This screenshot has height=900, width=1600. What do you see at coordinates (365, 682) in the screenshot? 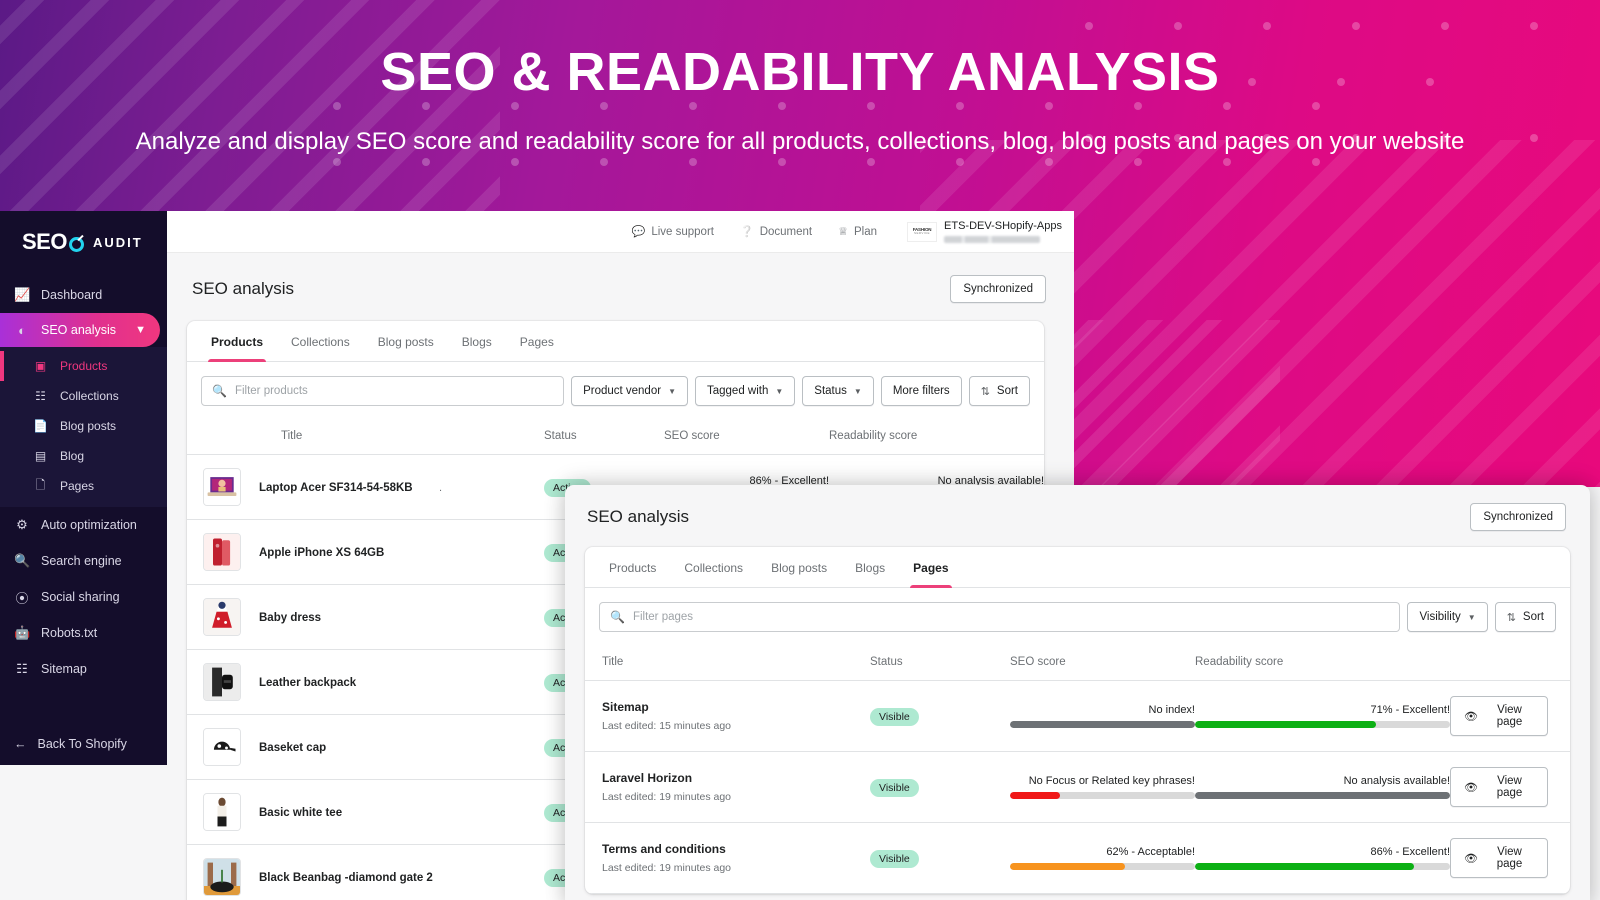
I see `product-title-cell: Leather backpack` at bounding box center [365, 682].